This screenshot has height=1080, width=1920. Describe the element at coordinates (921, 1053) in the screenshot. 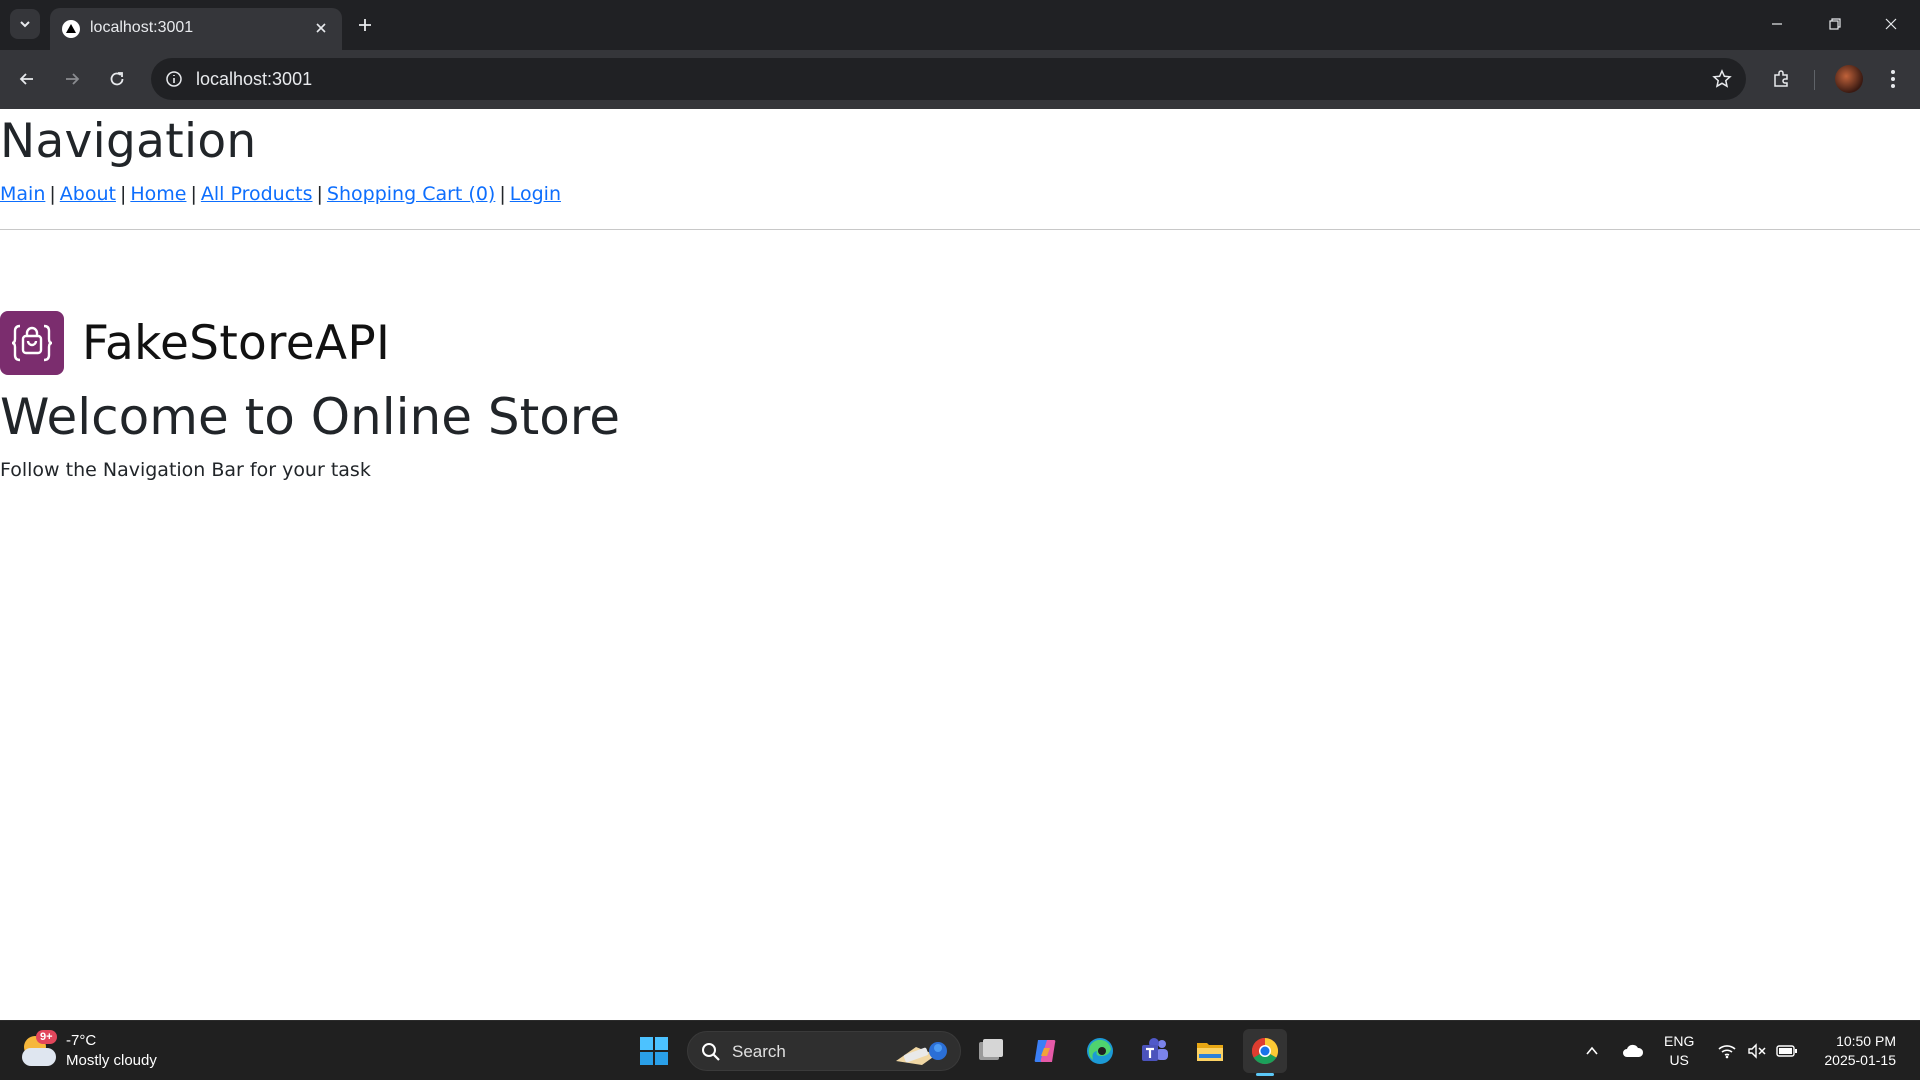

I see `search-highlight-icon` at that location.